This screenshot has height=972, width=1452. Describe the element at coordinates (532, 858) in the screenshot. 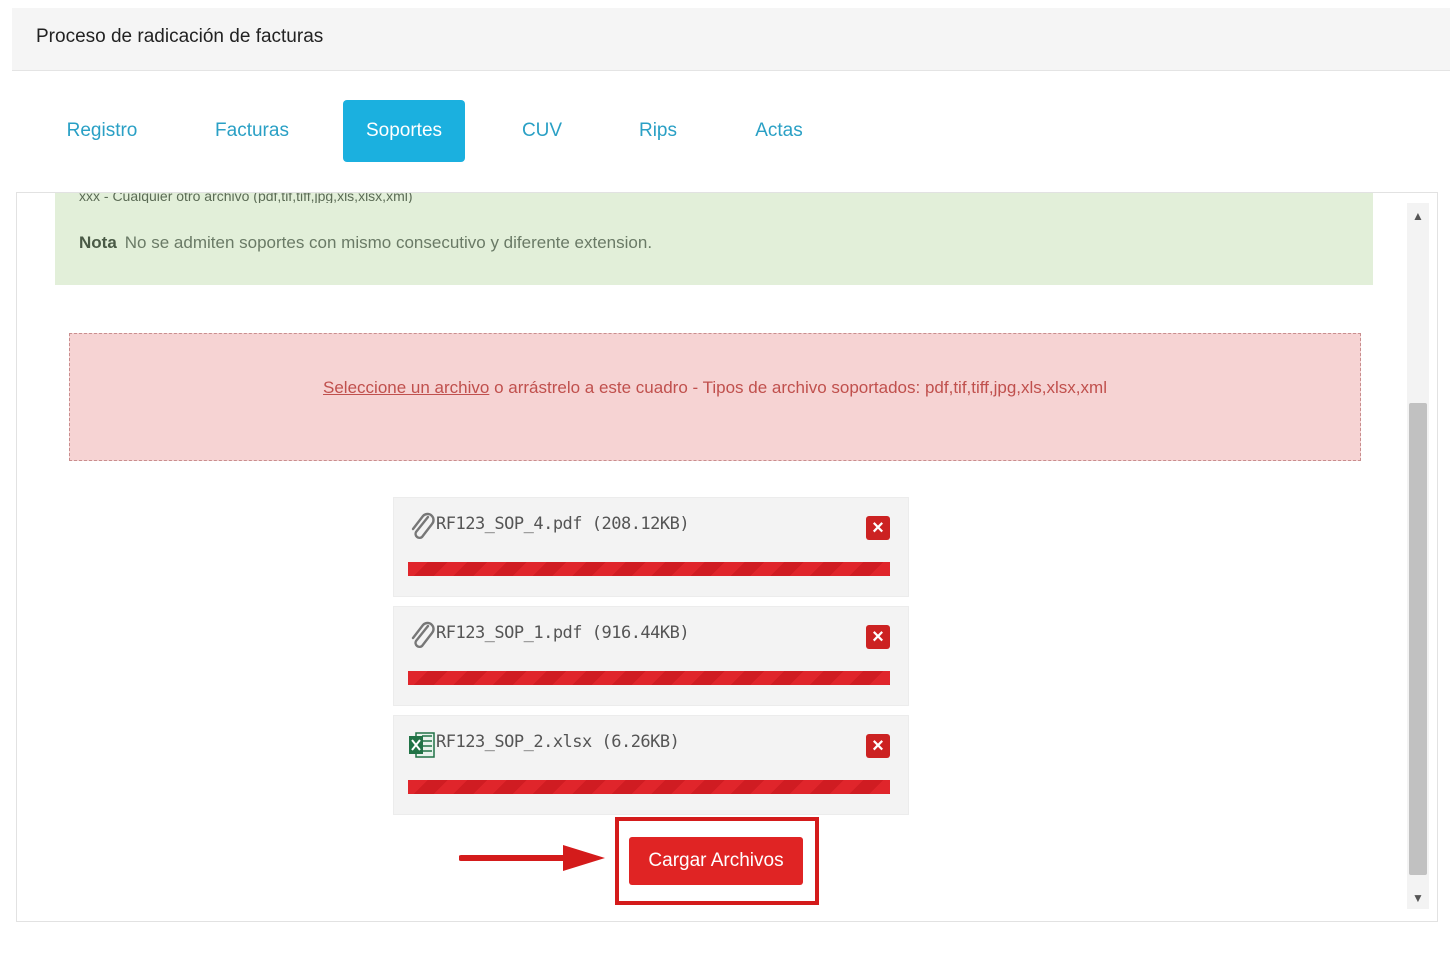

I see `arrow-right-icon` at that location.